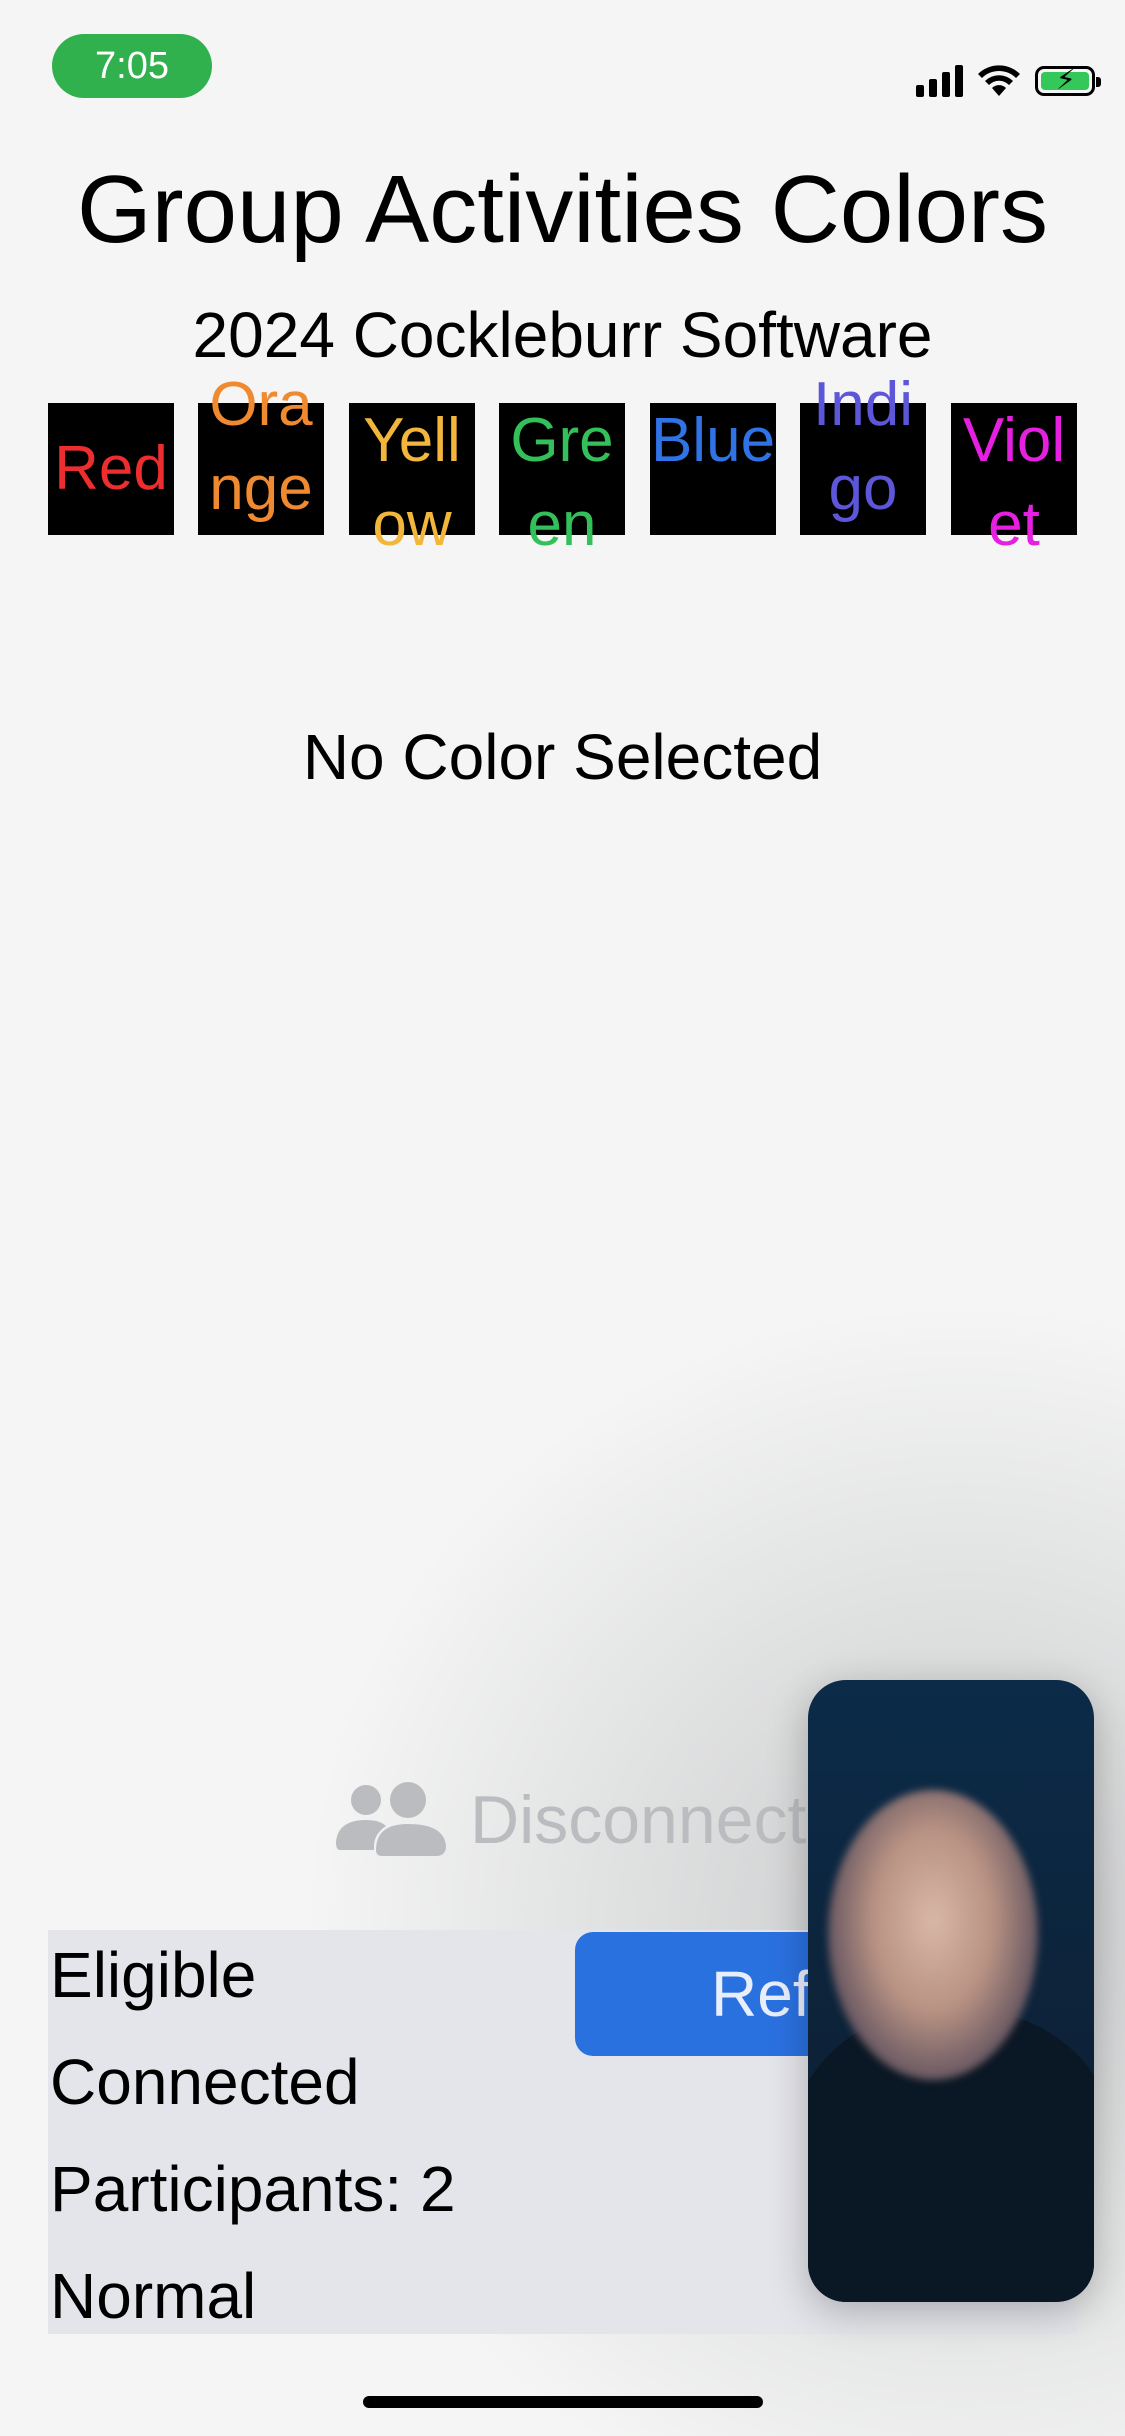 The width and height of the screenshot is (1125, 2436). What do you see at coordinates (391, 1819) in the screenshot?
I see `people-icon` at bounding box center [391, 1819].